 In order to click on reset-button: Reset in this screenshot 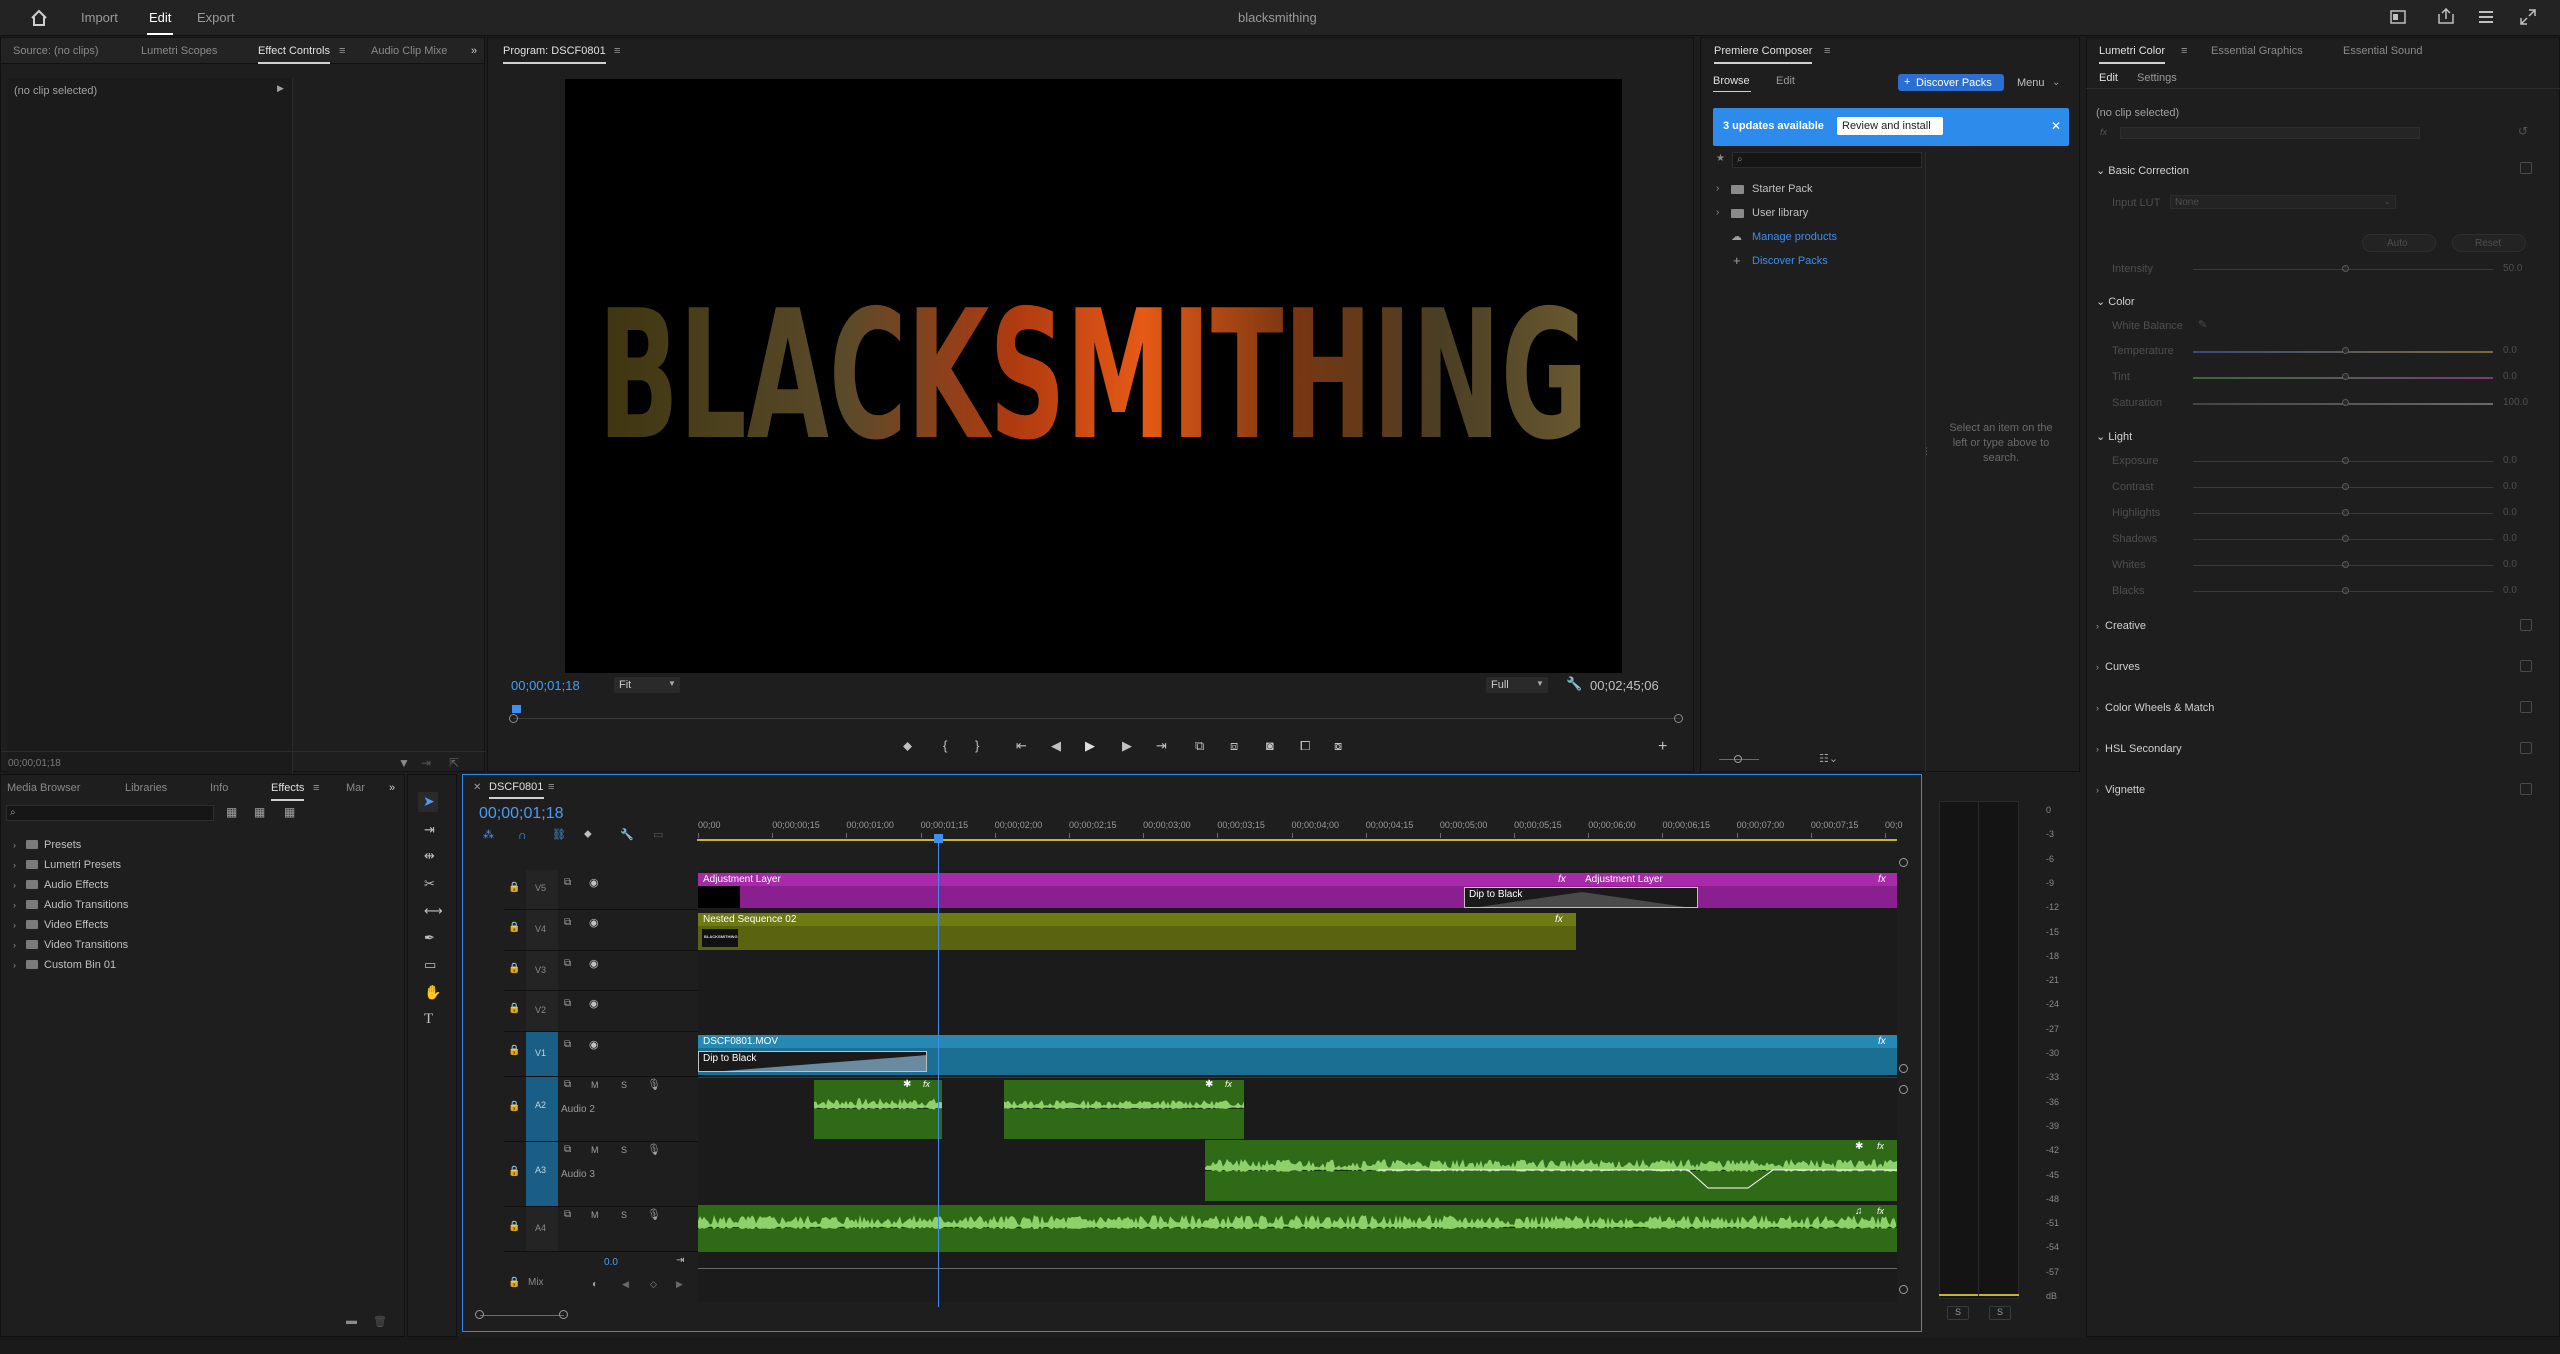, I will do `click(2489, 243)`.